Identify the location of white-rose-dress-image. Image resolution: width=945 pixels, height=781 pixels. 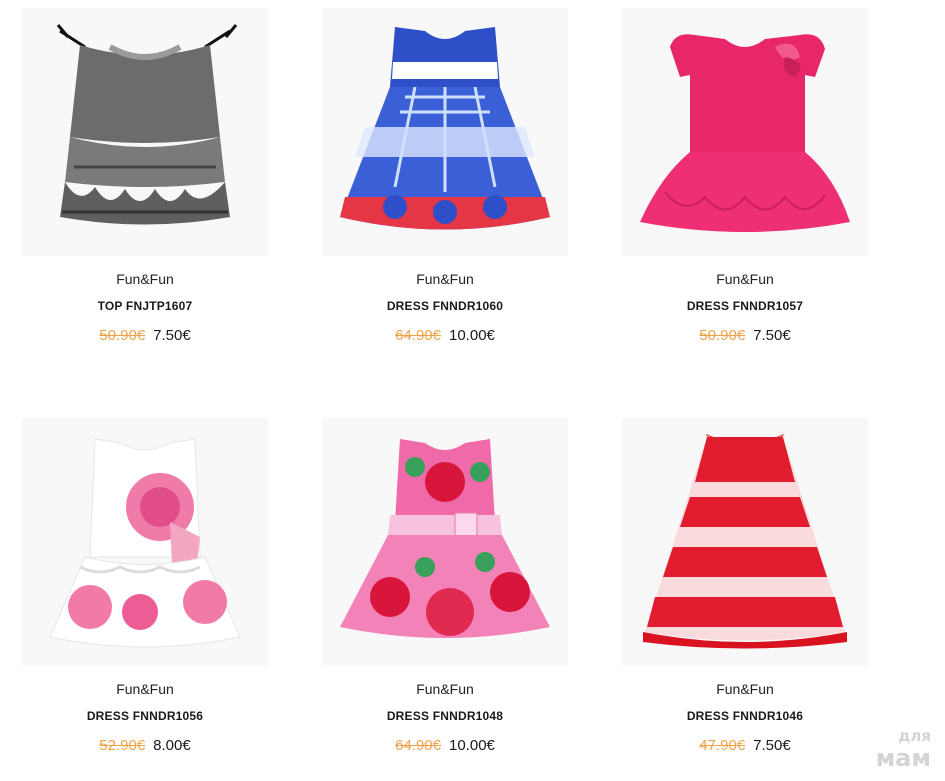
(145, 543).